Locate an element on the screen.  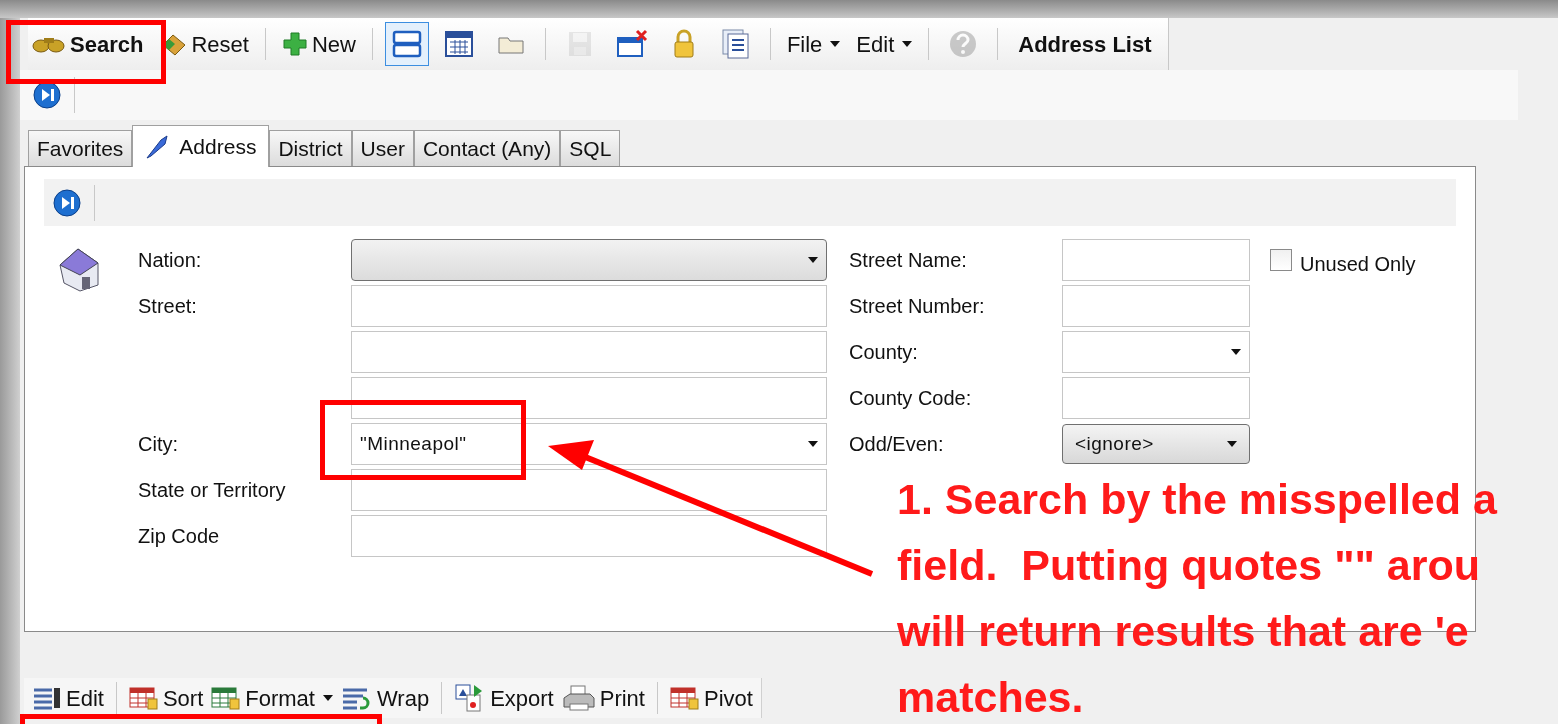
annotation-text: will return results that are 'e is located at coordinates (1183, 631).